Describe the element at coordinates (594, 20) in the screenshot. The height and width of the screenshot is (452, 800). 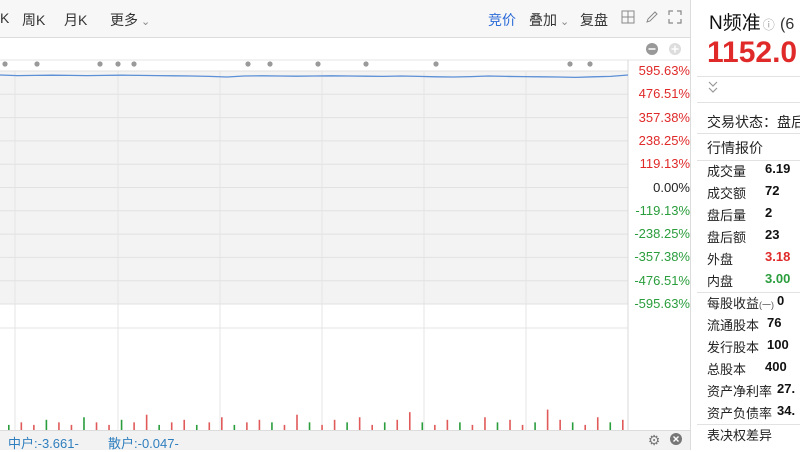
I see `replay-button: 复盘` at that location.